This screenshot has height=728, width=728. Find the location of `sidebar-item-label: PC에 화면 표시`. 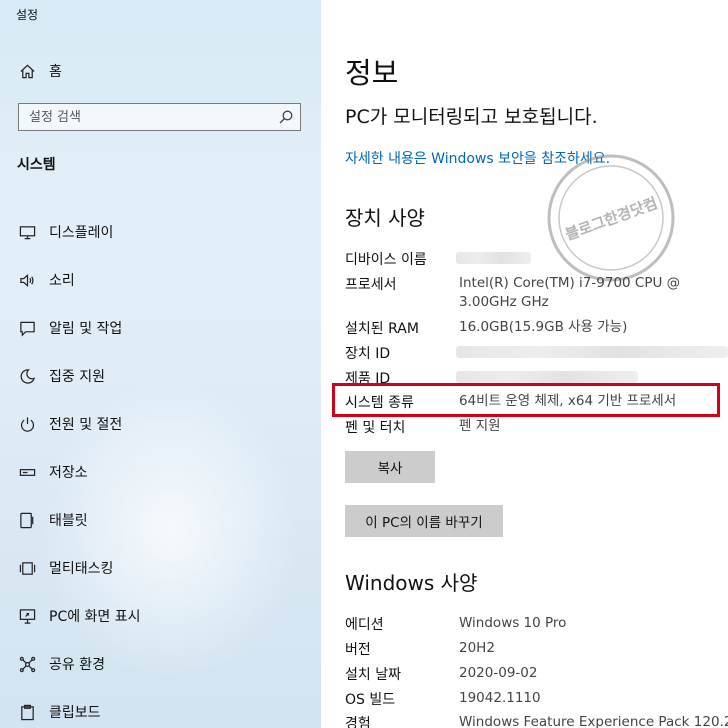

sidebar-item-label: PC에 화면 표시 is located at coordinates (95, 617).